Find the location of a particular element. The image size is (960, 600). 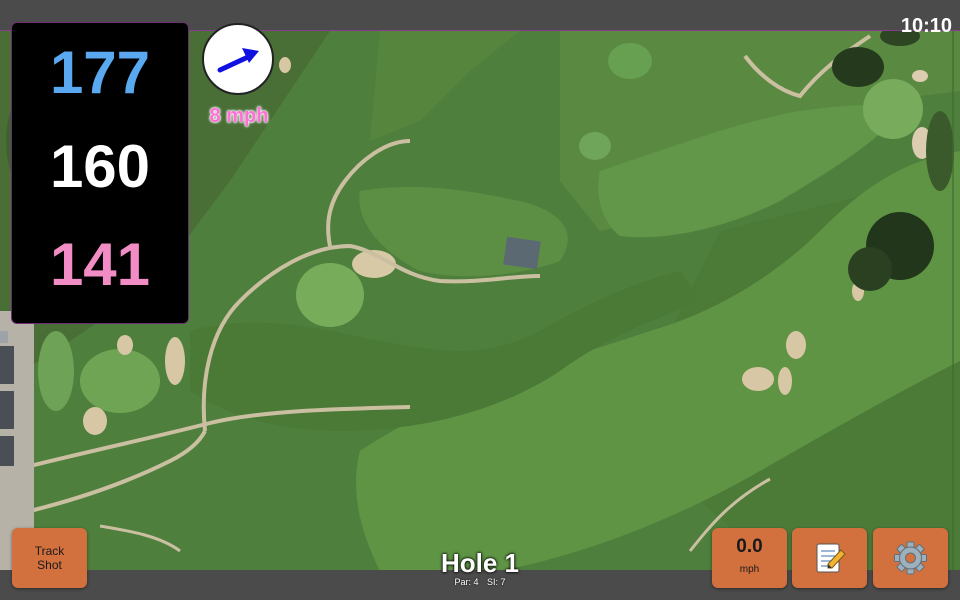

speed-button: 0.0 mph is located at coordinates (749, 558).